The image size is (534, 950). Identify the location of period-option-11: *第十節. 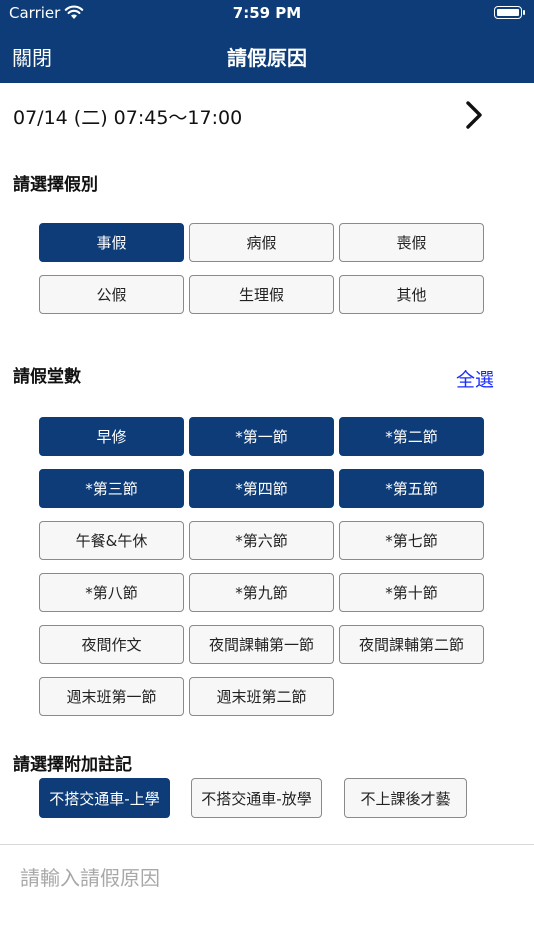
(411, 592).